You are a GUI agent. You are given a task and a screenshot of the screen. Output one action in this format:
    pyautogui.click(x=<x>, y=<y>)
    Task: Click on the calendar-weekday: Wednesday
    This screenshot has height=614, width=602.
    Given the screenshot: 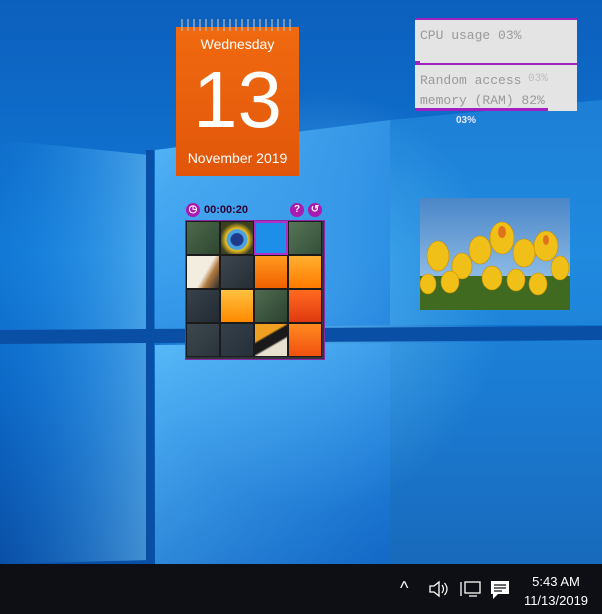 What is the action you would take?
    pyautogui.click(x=237, y=44)
    